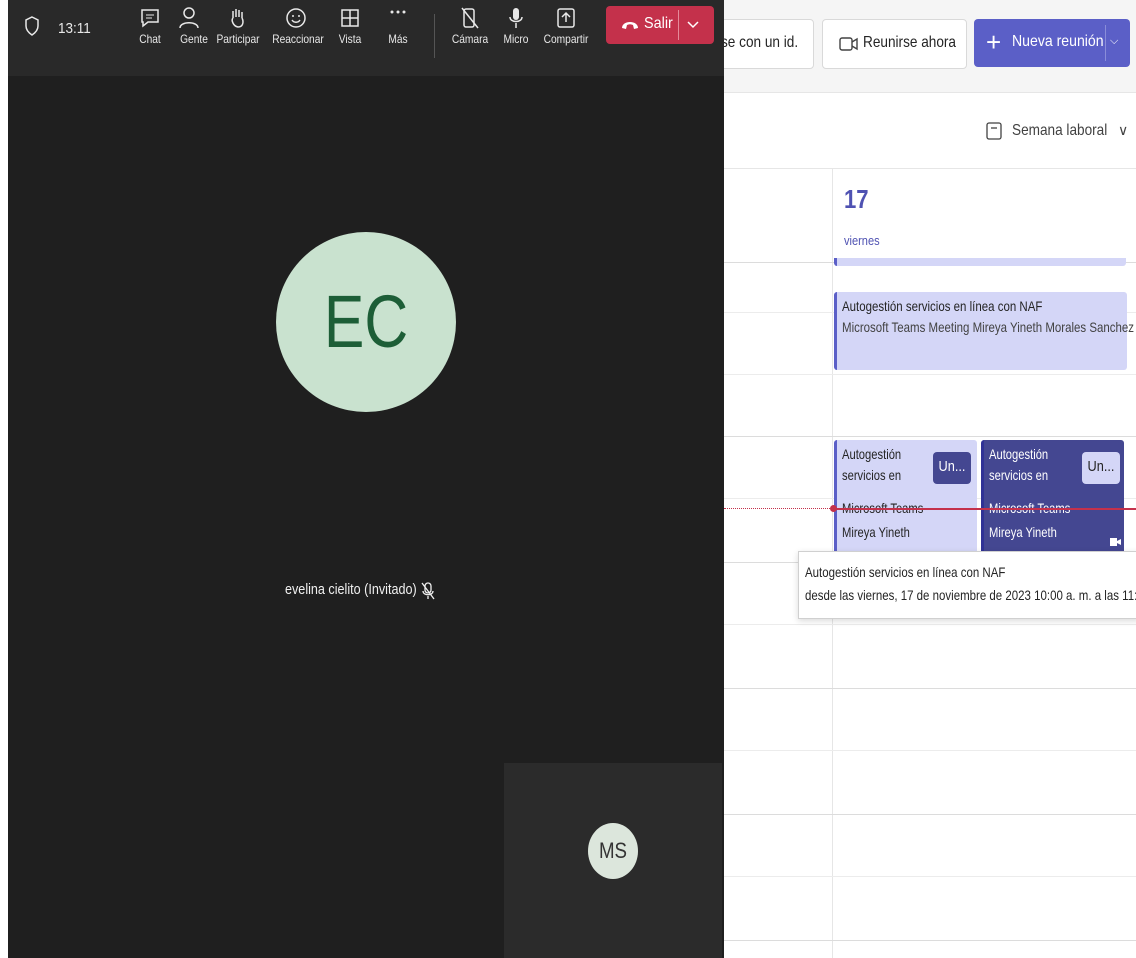  I want to click on chevron-down-icon: ∨, so click(1123, 130).